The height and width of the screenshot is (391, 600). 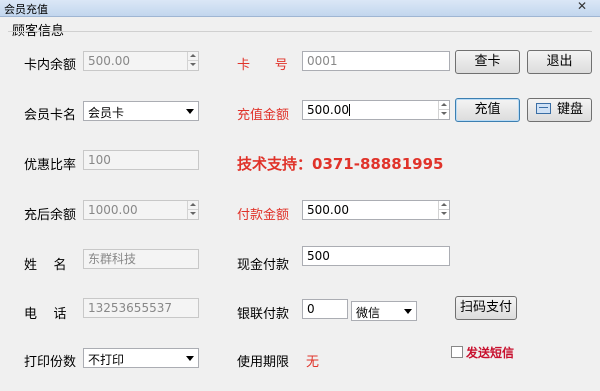 I want to click on customer-name-field: 东群科技, so click(x=141, y=259).